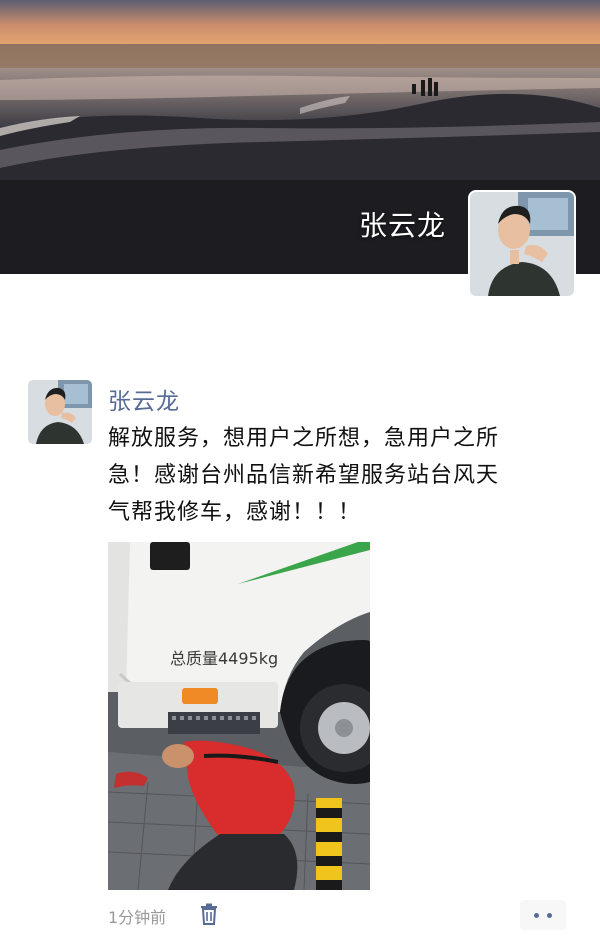  What do you see at coordinates (209, 916) in the screenshot?
I see `trash-icon` at bounding box center [209, 916].